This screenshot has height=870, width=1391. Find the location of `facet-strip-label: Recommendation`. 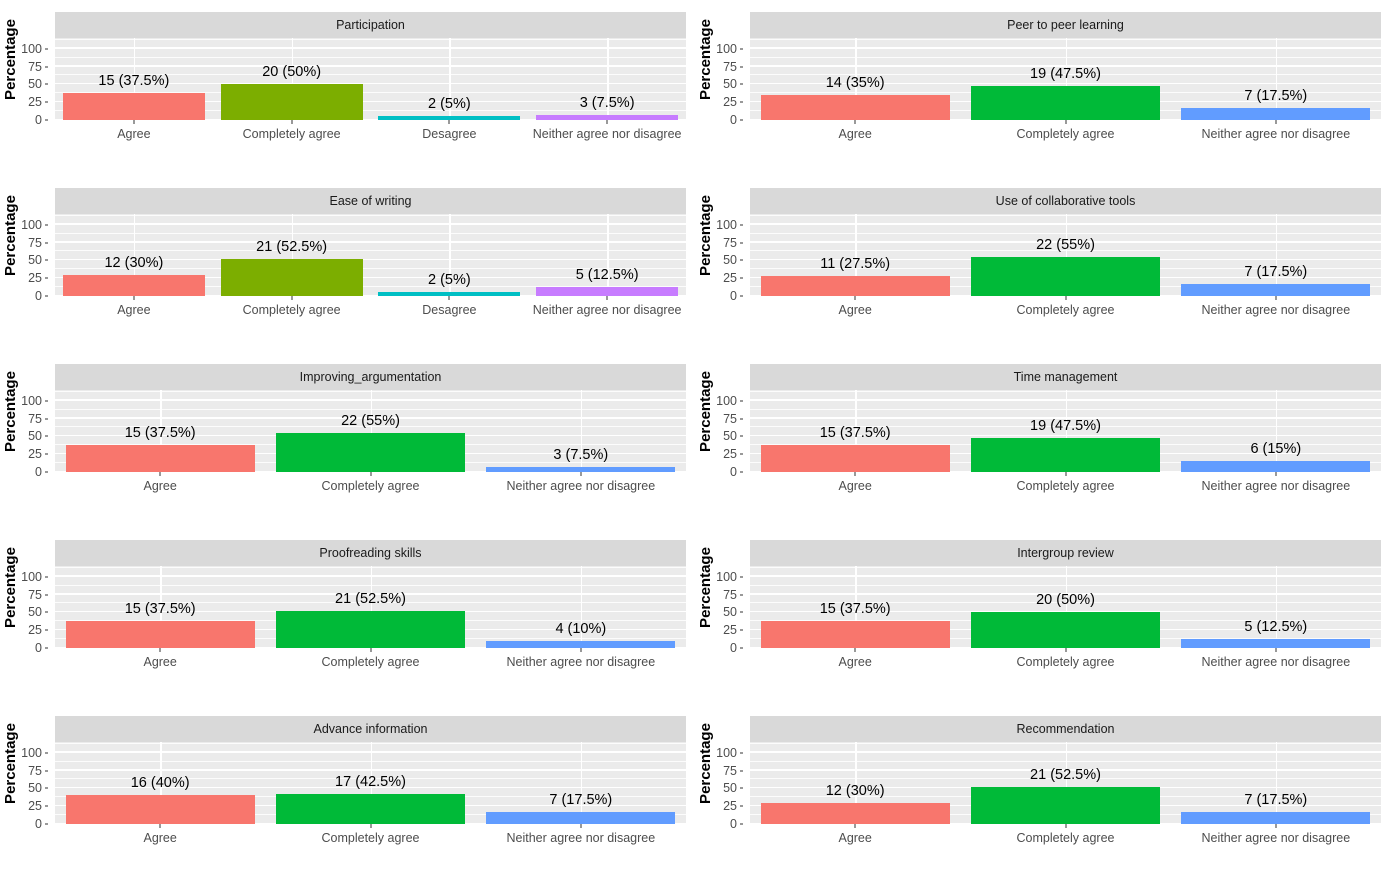

facet-strip-label: Recommendation is located at coordinates (1065, 729).